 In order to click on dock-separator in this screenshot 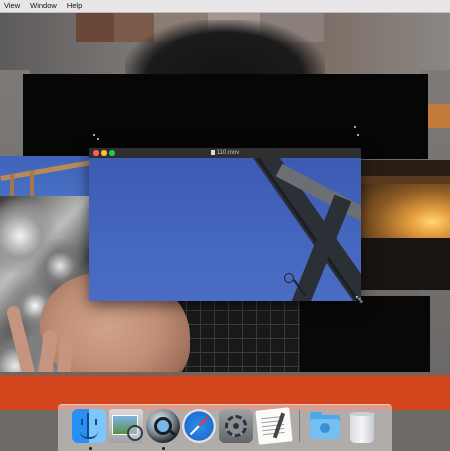, I will do `click(299, 426)`.